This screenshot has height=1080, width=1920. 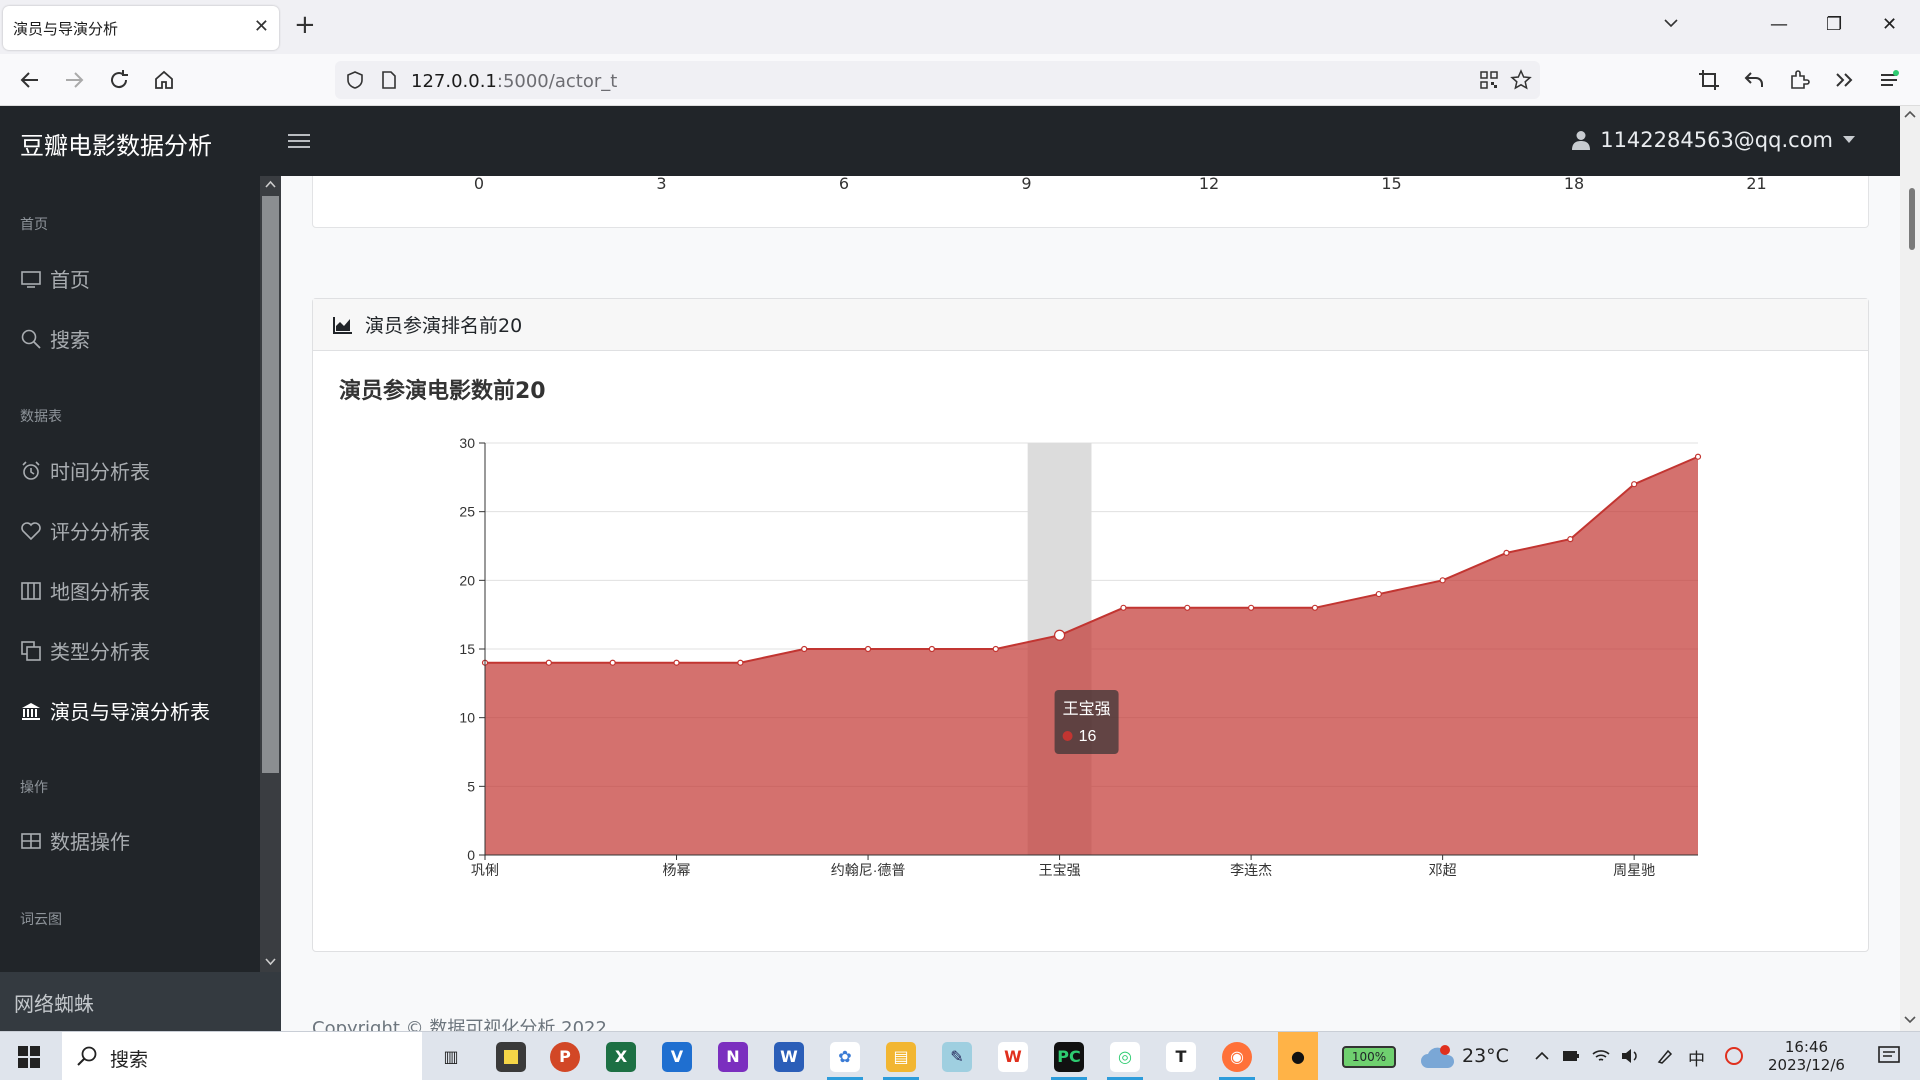 What do you see at coordinates (467, 512) in the screenshot?
I see `y-tick-label: 25` at bounding box center [467, 512].